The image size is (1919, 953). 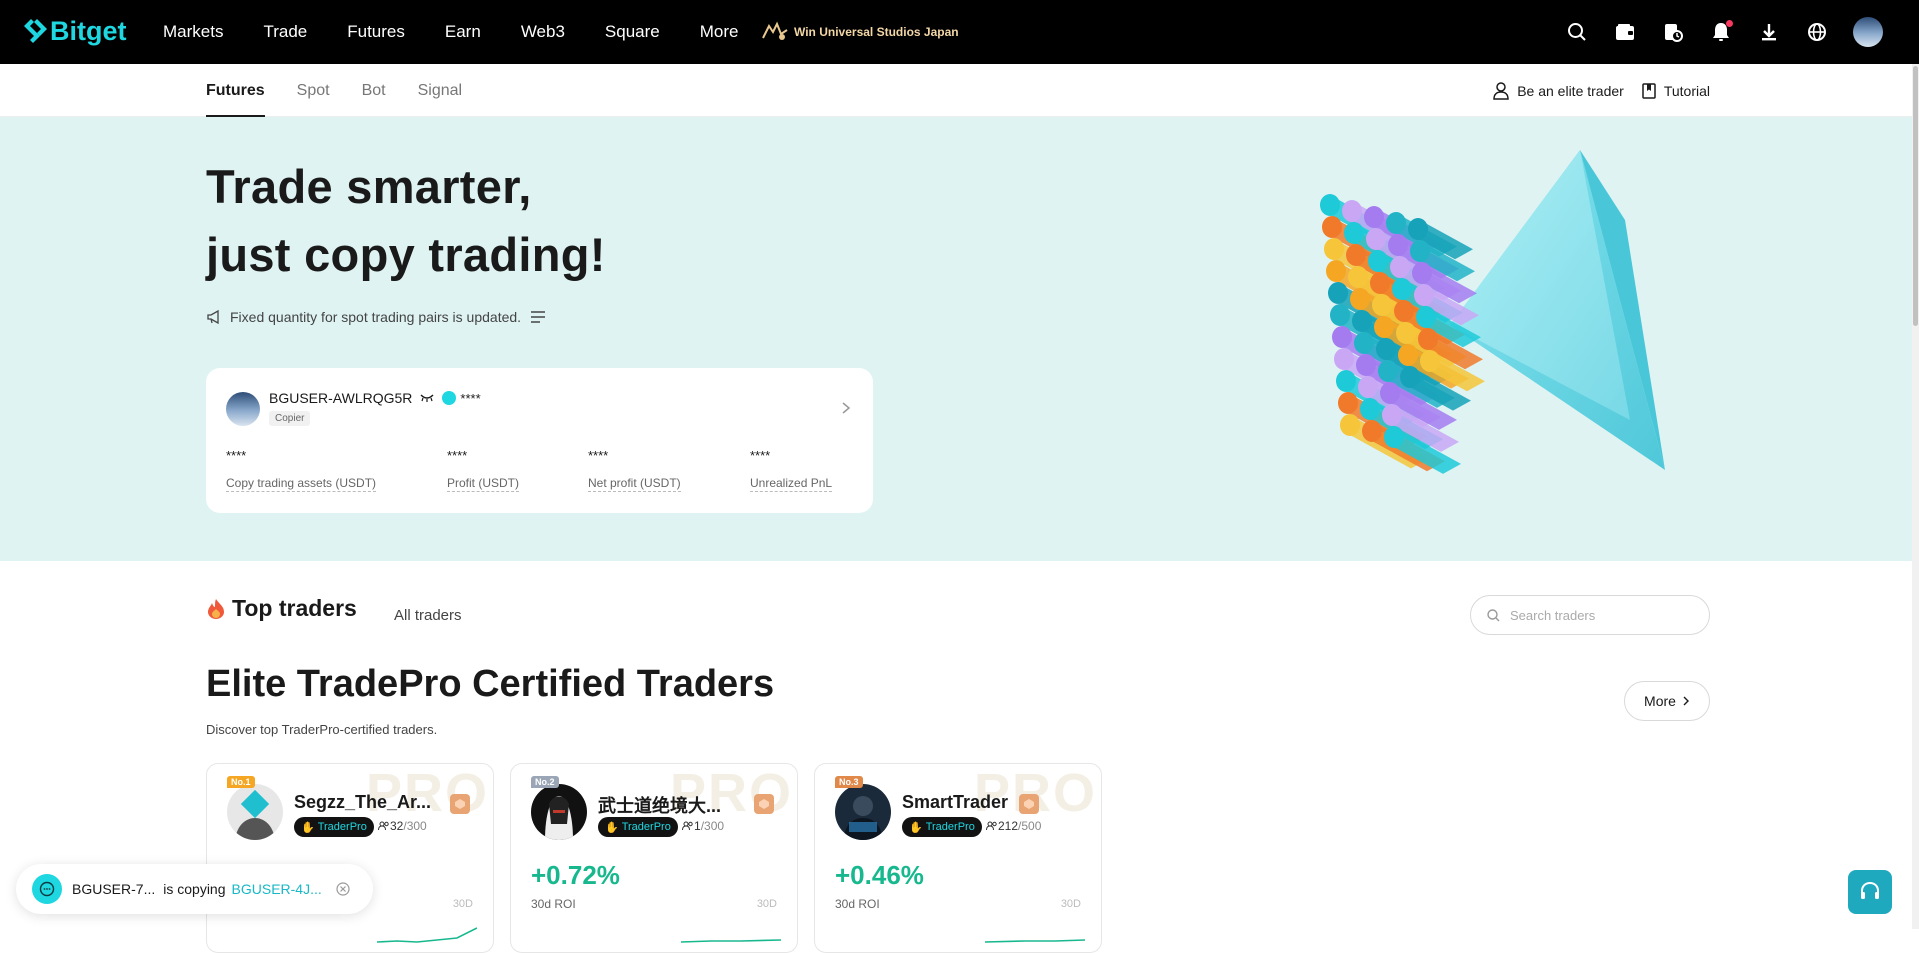 What do you see at coordinates (791, 484) in the screenshot?
I see `stat-label: Unrealized PnL` at bounding box center [791, 484].